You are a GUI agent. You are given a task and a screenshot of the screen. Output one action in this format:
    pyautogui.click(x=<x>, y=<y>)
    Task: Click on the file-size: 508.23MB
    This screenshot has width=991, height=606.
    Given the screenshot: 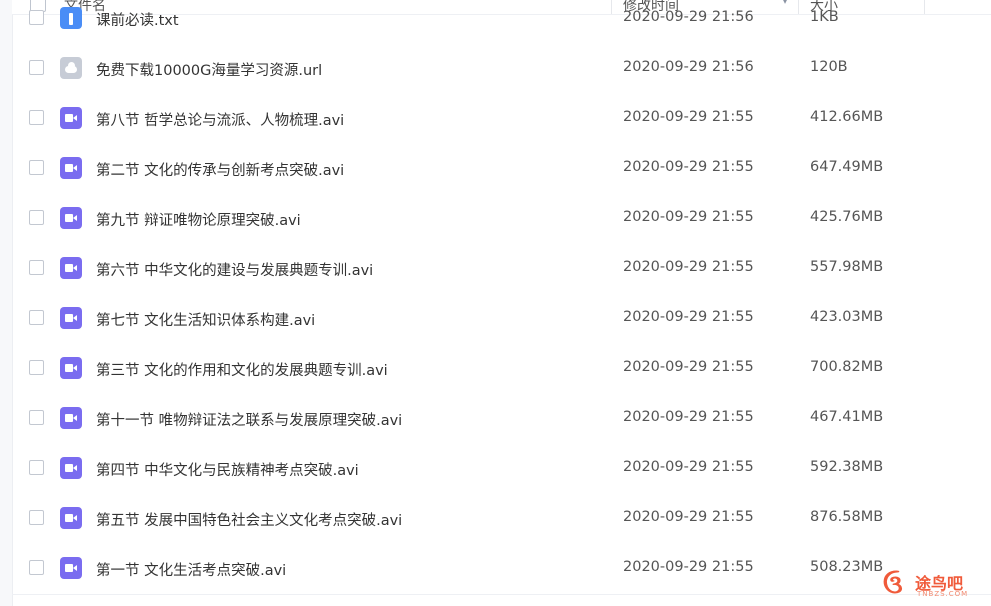 What is the action you would take?
    pyautogui.click(x=847, y=567)
    